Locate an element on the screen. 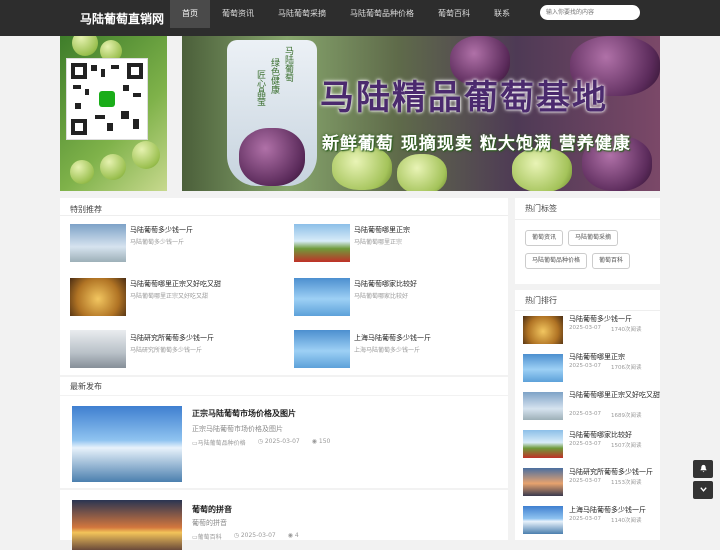 The width and height of the screenshot is (720, 550). featured-item-title: 马陆葡萄哪里正宗 is located at coordinates (382, 230).